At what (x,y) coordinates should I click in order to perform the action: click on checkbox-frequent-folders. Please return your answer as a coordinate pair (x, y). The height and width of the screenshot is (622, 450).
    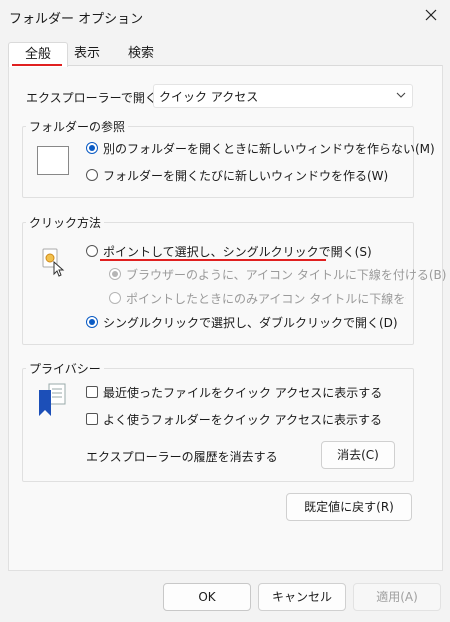
    Looking at the image, I should click on (92, 419).